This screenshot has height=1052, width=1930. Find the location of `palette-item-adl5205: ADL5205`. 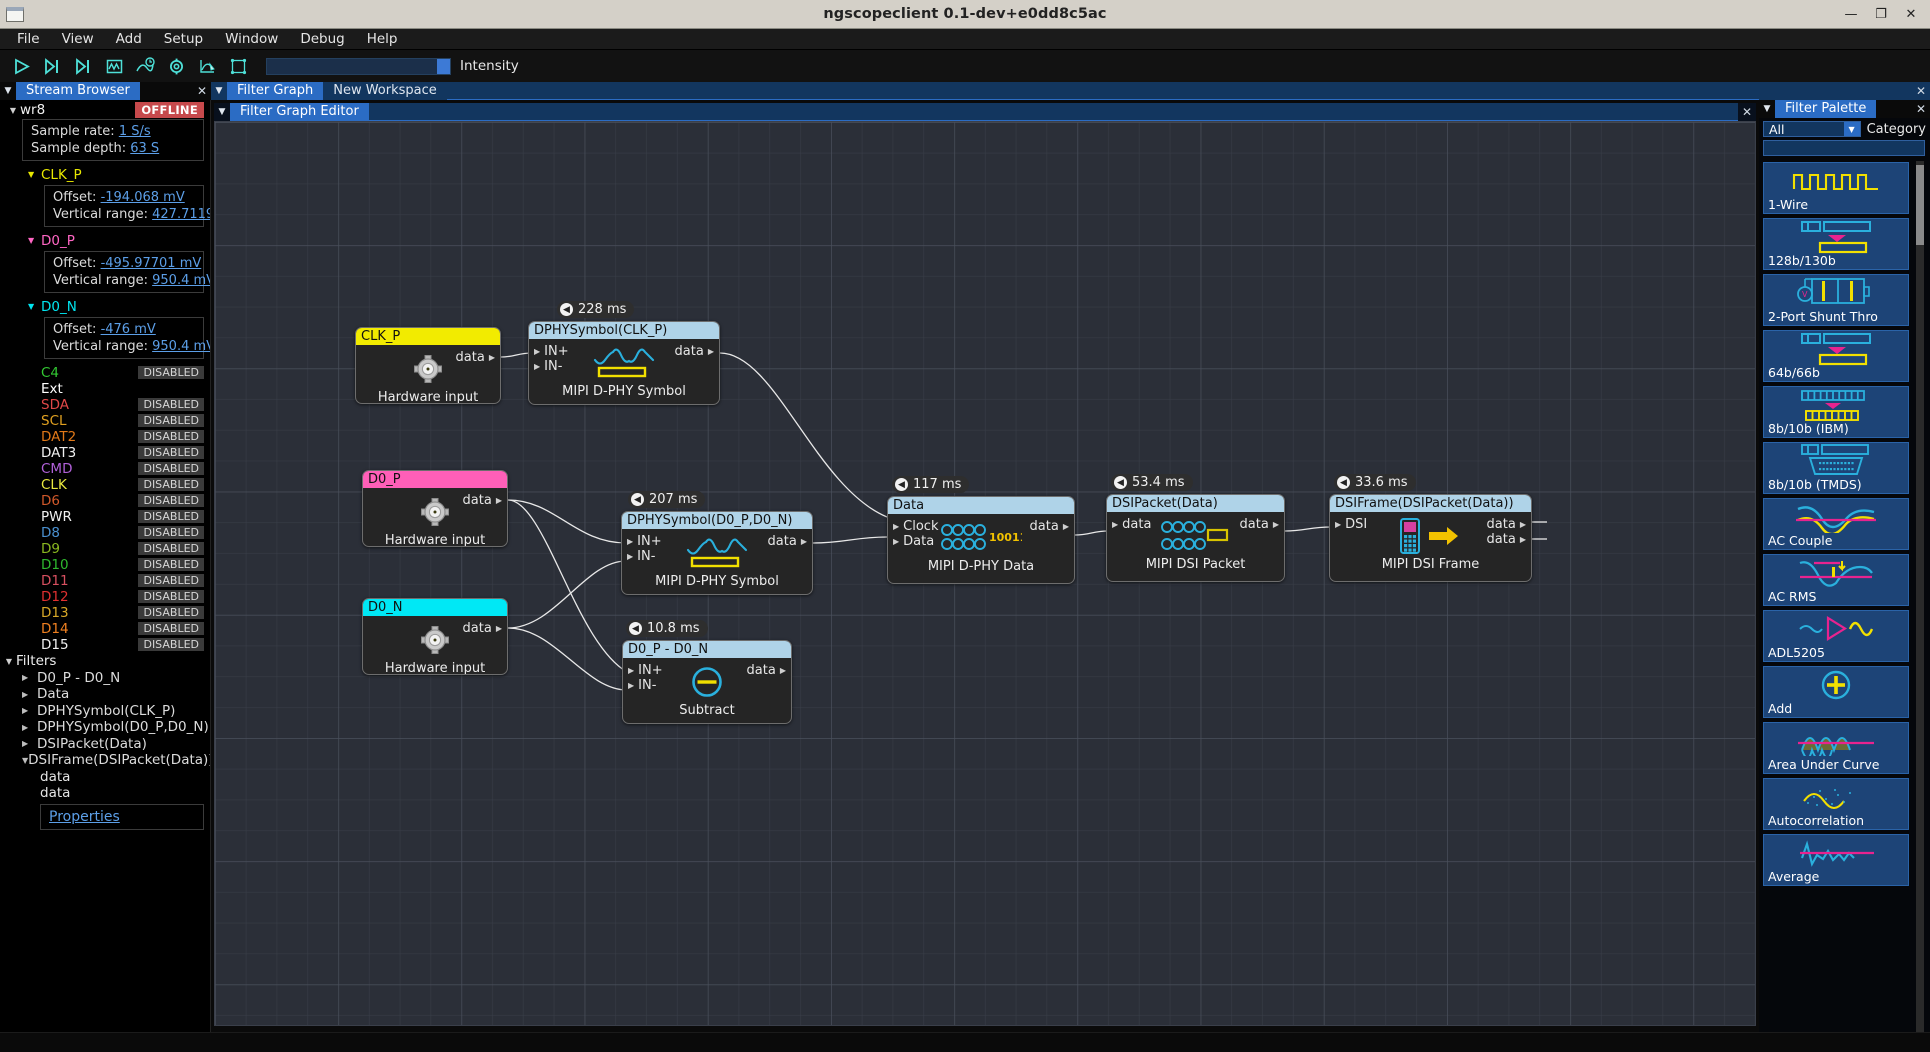

palette-item-adl5205: ADL5205 is located at coordinates (1836, 636).